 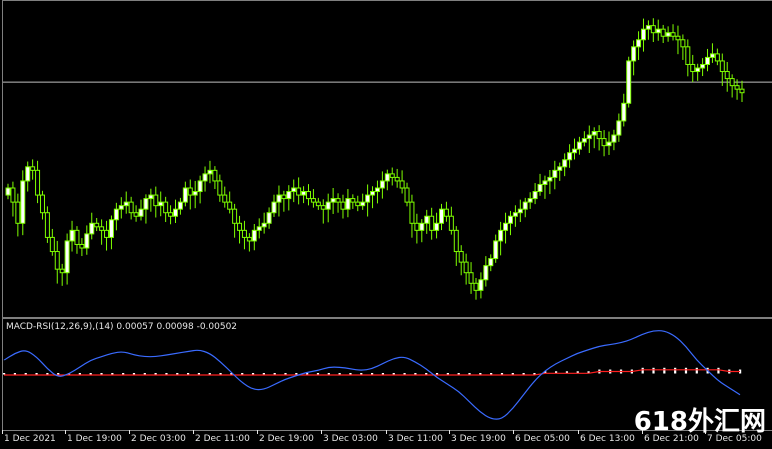 What do you see at coordinates (542, 439) in the screenshot?
I see `time-tick-label: 6 Dec 05:00` at bounding box center [542, 439].